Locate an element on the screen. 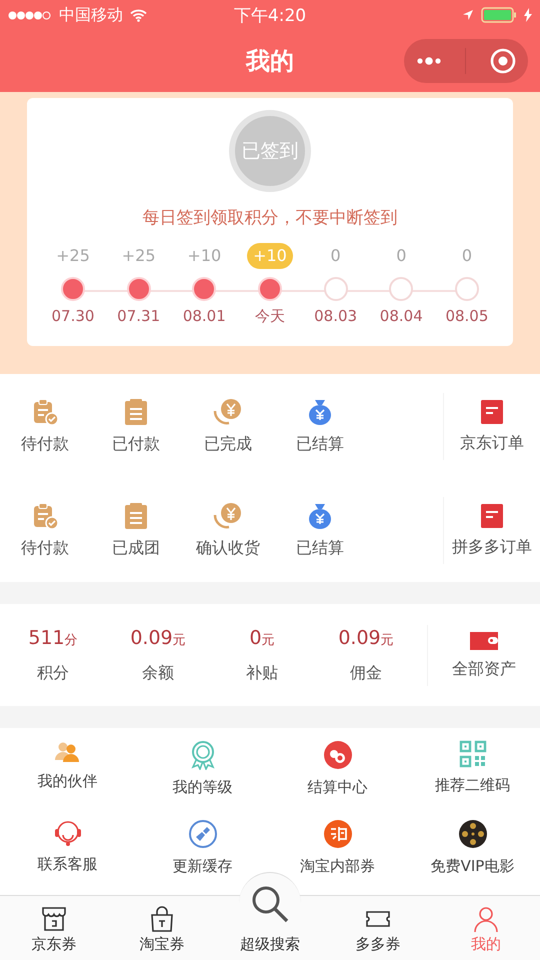  day-date: 07.31 is located at coordinates (138, 316).